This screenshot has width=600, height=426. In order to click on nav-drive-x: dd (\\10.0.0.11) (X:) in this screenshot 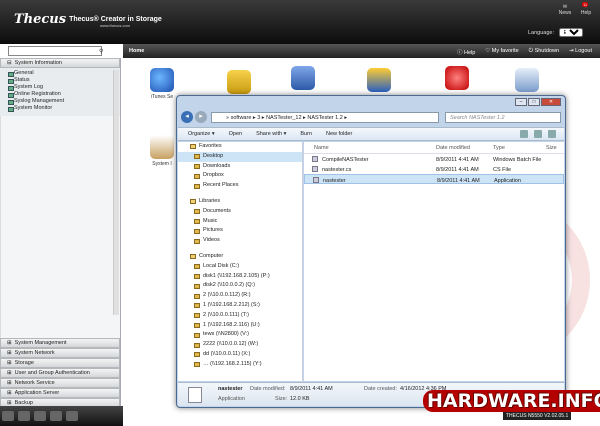, I will do `click(240, 355)`.